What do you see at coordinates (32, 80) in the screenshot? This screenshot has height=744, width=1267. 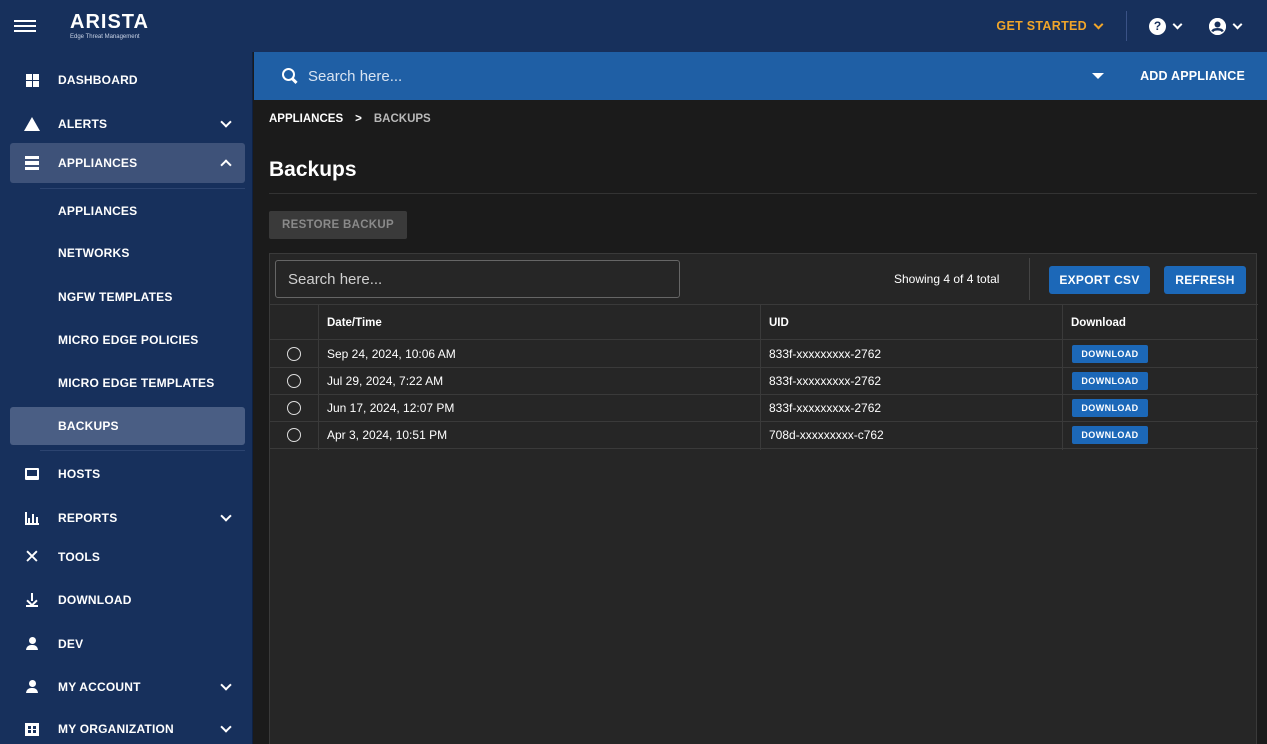 I see `dashboard-grid-icon` at bounding box center [32, 80].